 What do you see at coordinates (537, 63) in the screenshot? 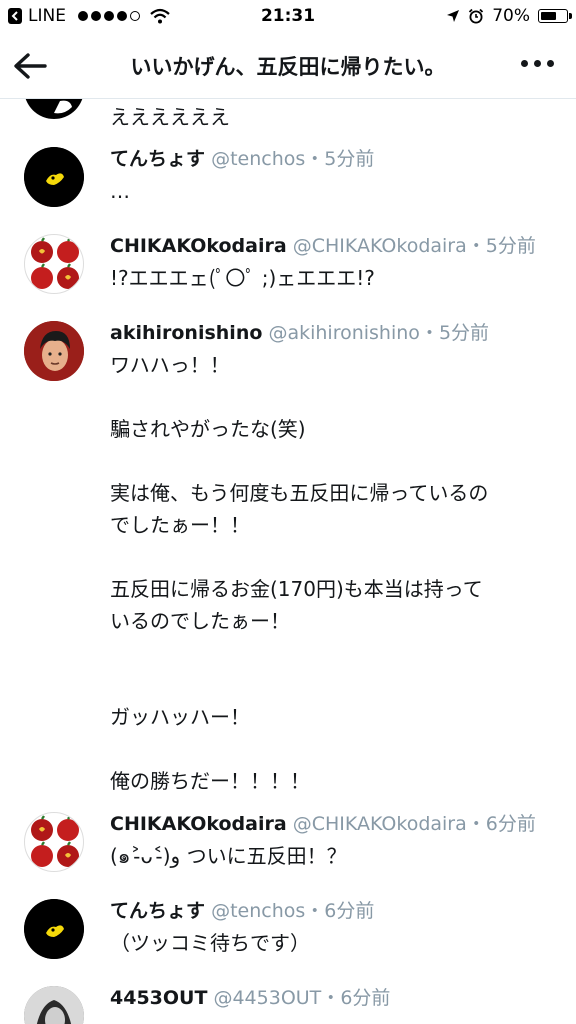
I see `more-dots-icon` at bounding box center [537, 63].